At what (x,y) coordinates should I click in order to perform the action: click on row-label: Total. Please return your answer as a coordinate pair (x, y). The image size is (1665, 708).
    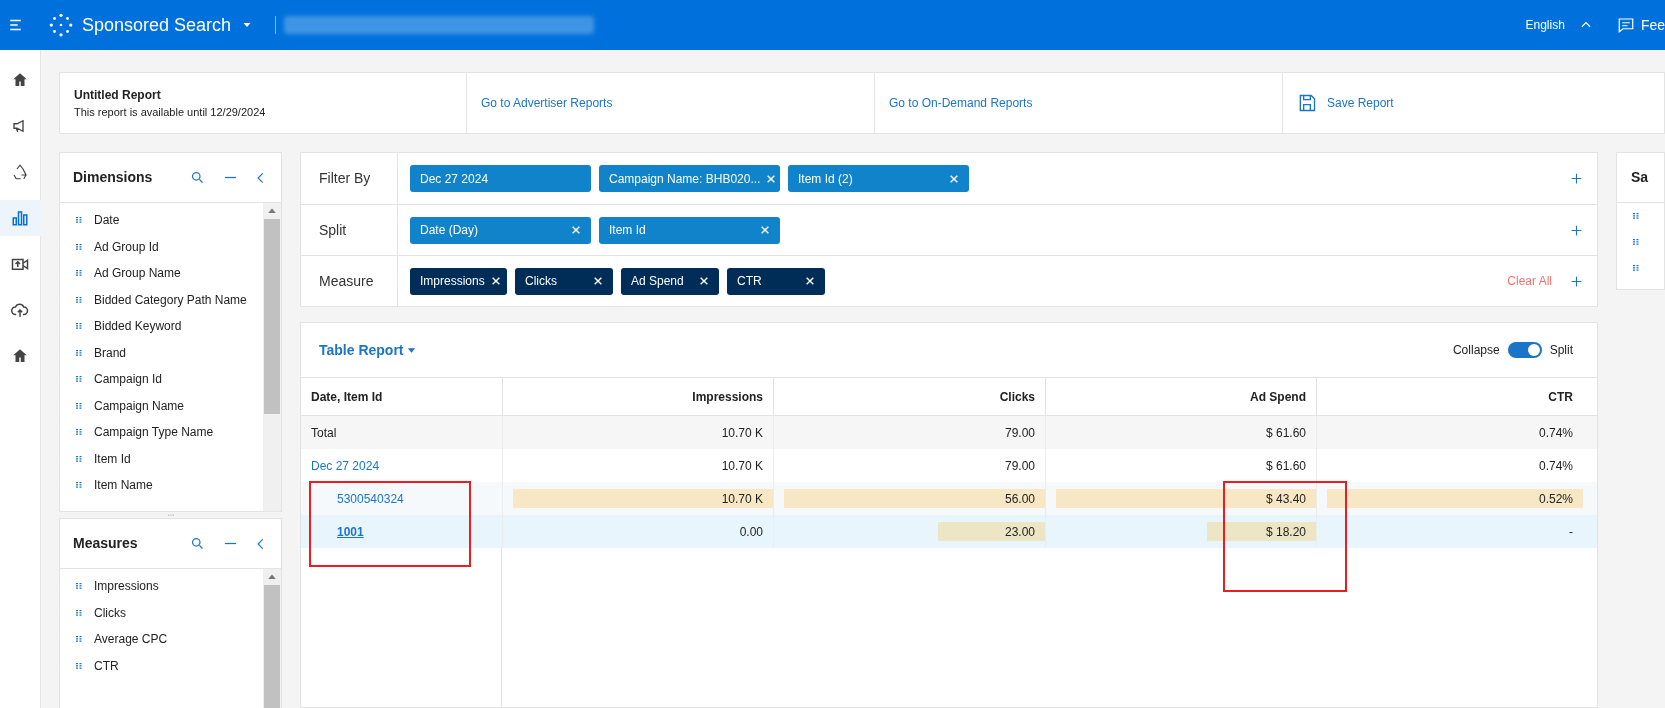
    Looking at the image, I should click on (324, 433).